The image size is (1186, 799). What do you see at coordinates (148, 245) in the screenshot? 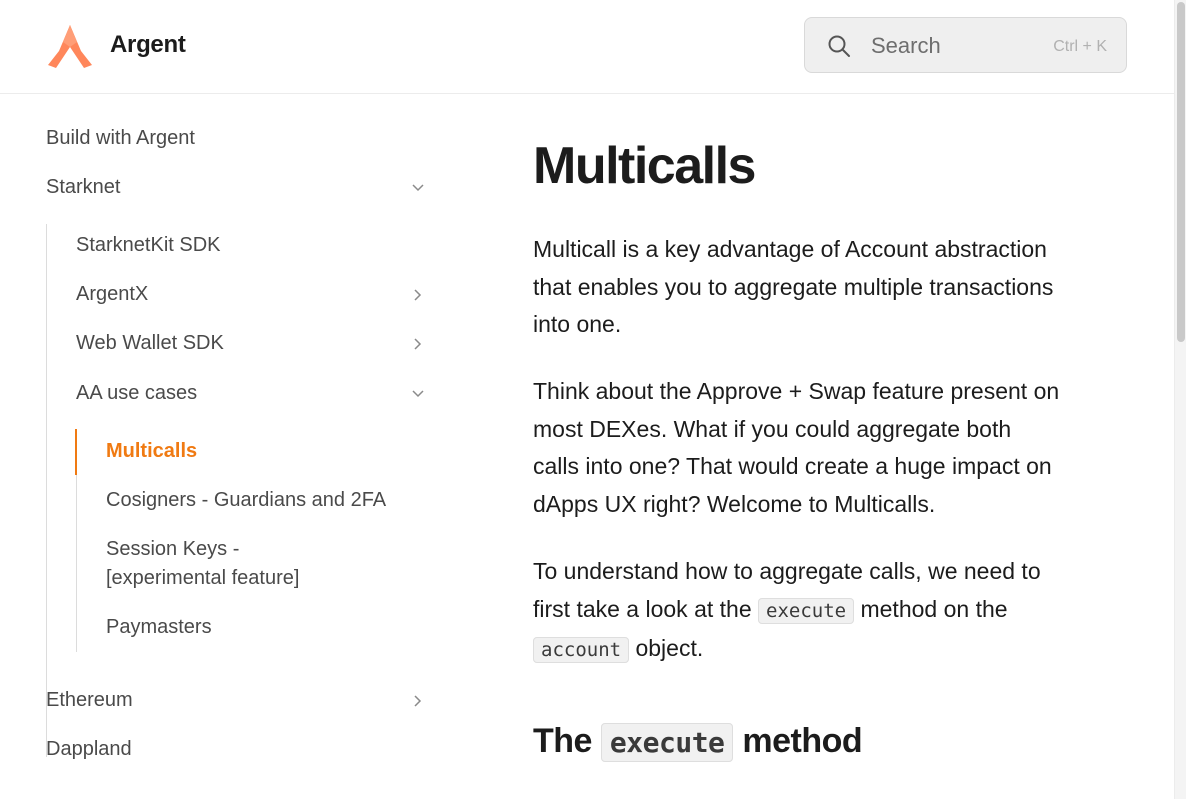
I see `sidebar-item-starknetkit-sdk: StarknetKit SDK` at bounding box center [148, 245].